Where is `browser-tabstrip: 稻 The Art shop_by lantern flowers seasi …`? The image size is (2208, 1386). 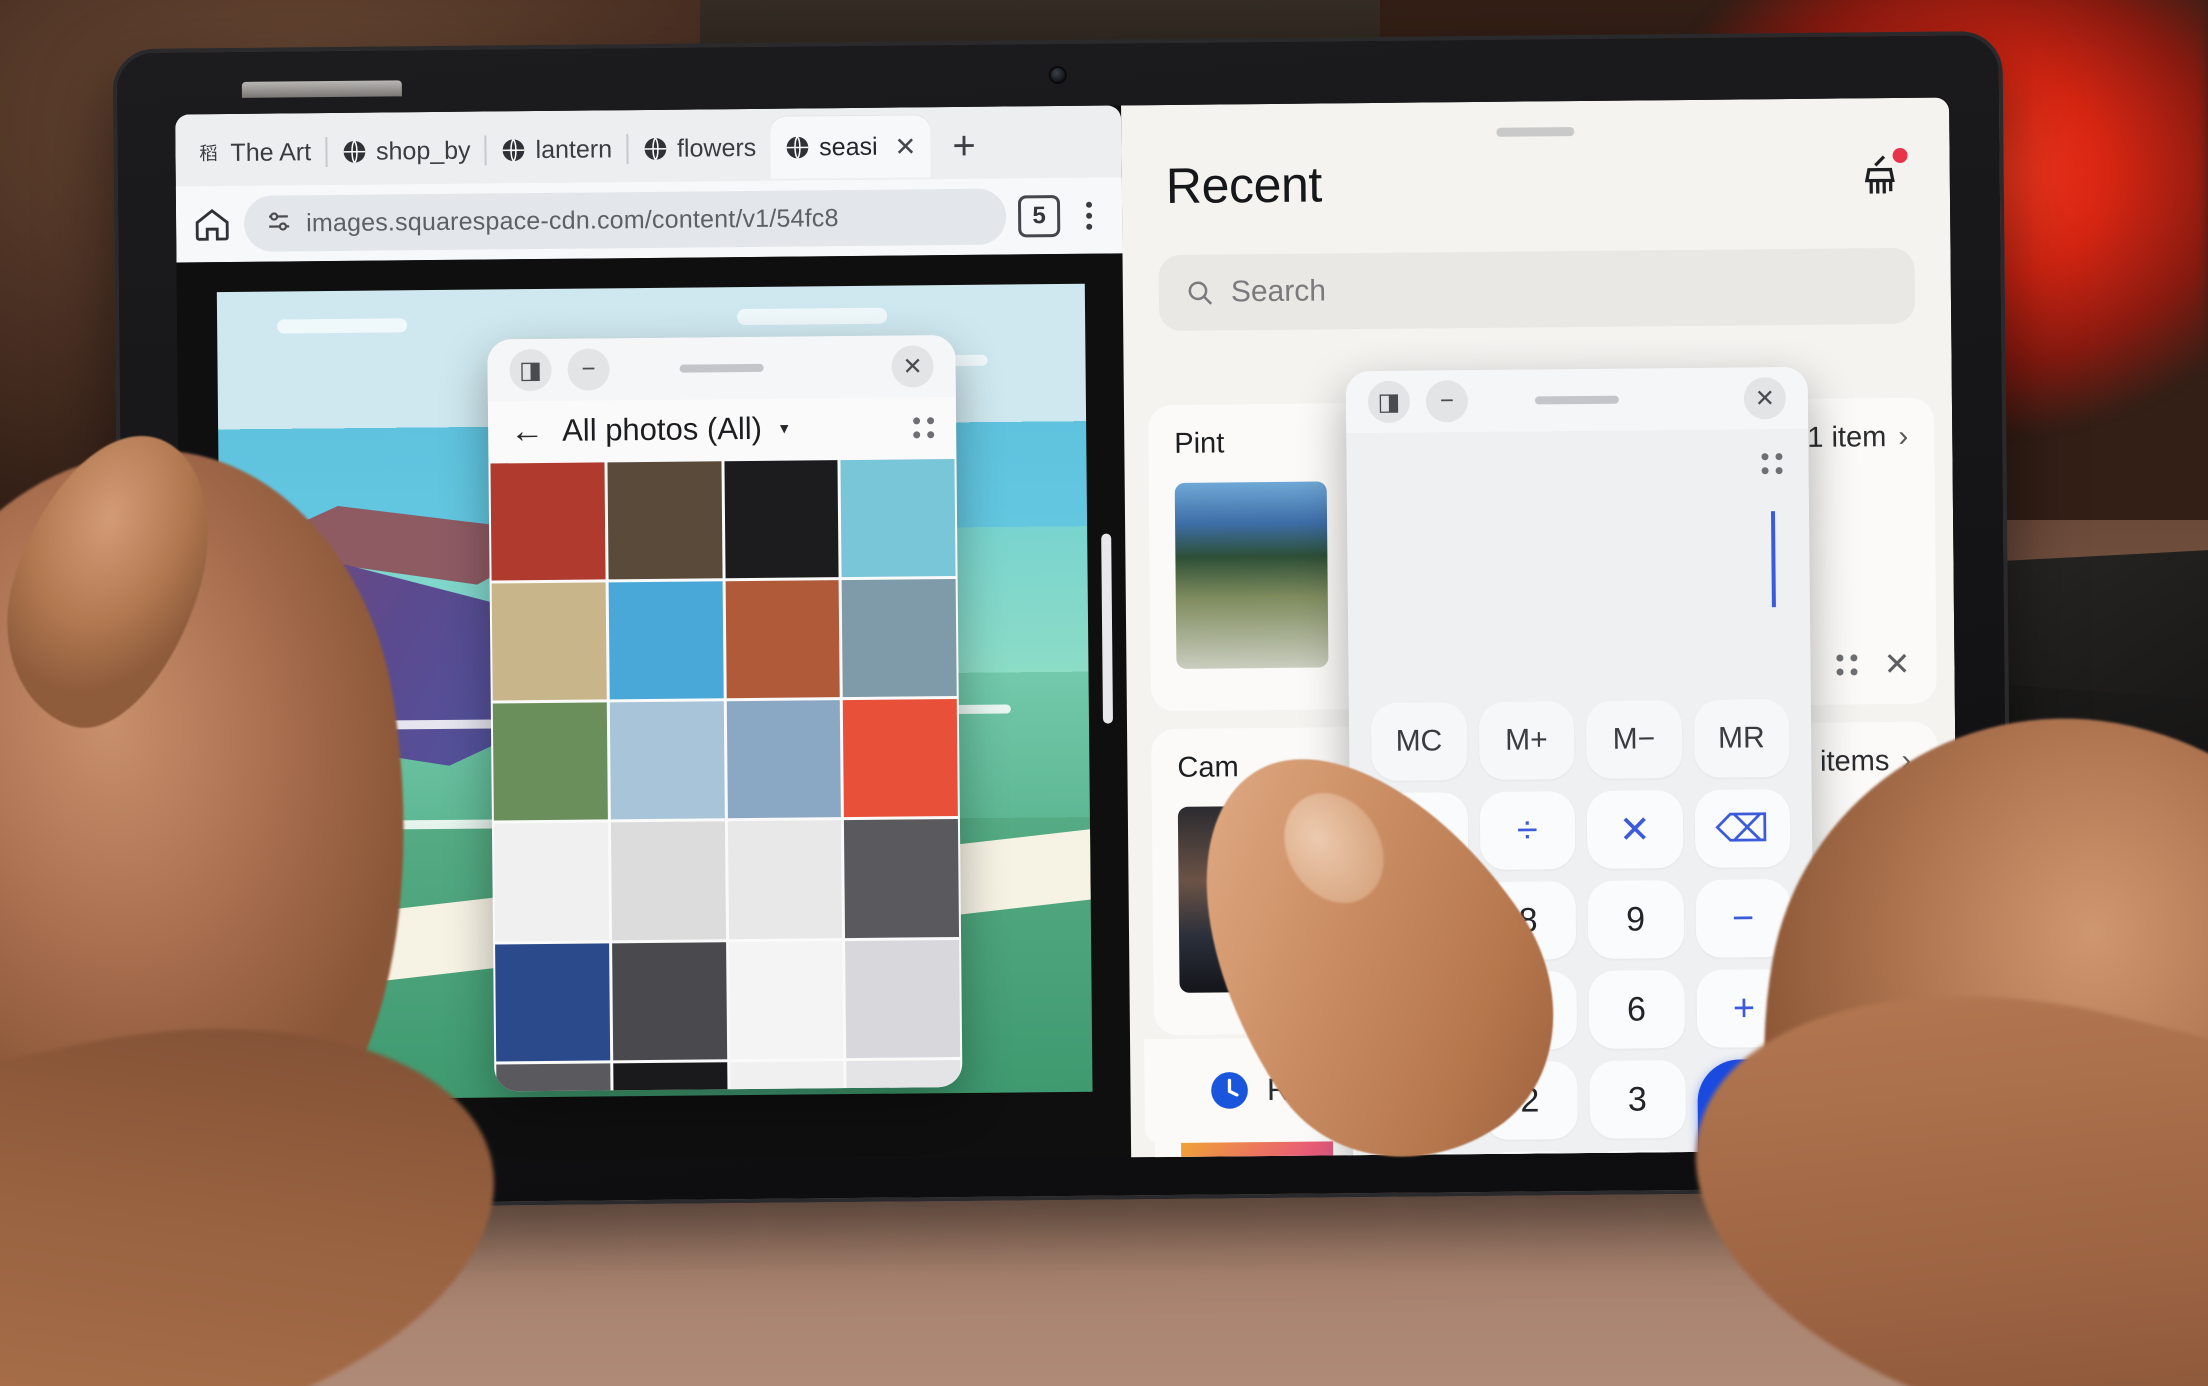 browser-tabstrip: 稻 The Art shop_by lantern flowers seasi … is located at coordinates (648, 145).